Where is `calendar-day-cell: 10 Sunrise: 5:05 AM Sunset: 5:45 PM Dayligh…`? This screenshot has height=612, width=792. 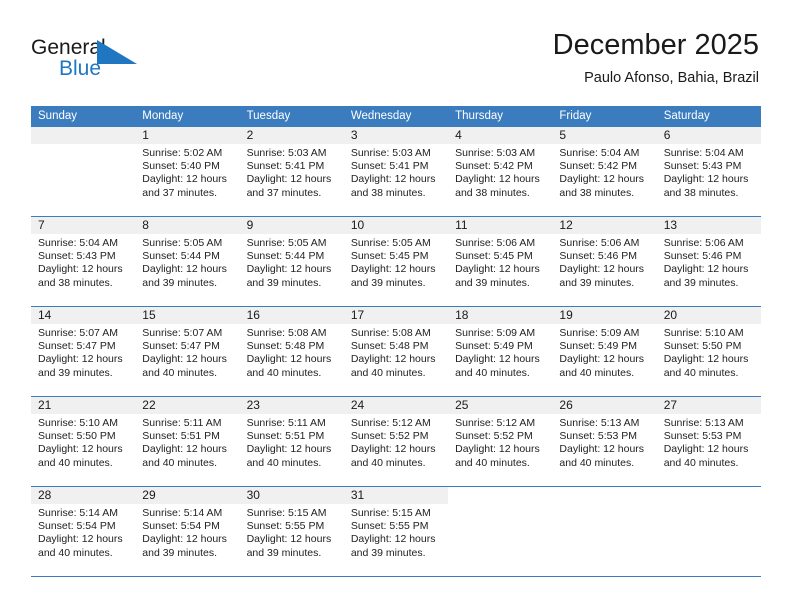
calendar-day-cell: 10 Sunrise: 5:05 AM Sunset: 5:45 PM Dayligh… is located at coordinates (396, 261).